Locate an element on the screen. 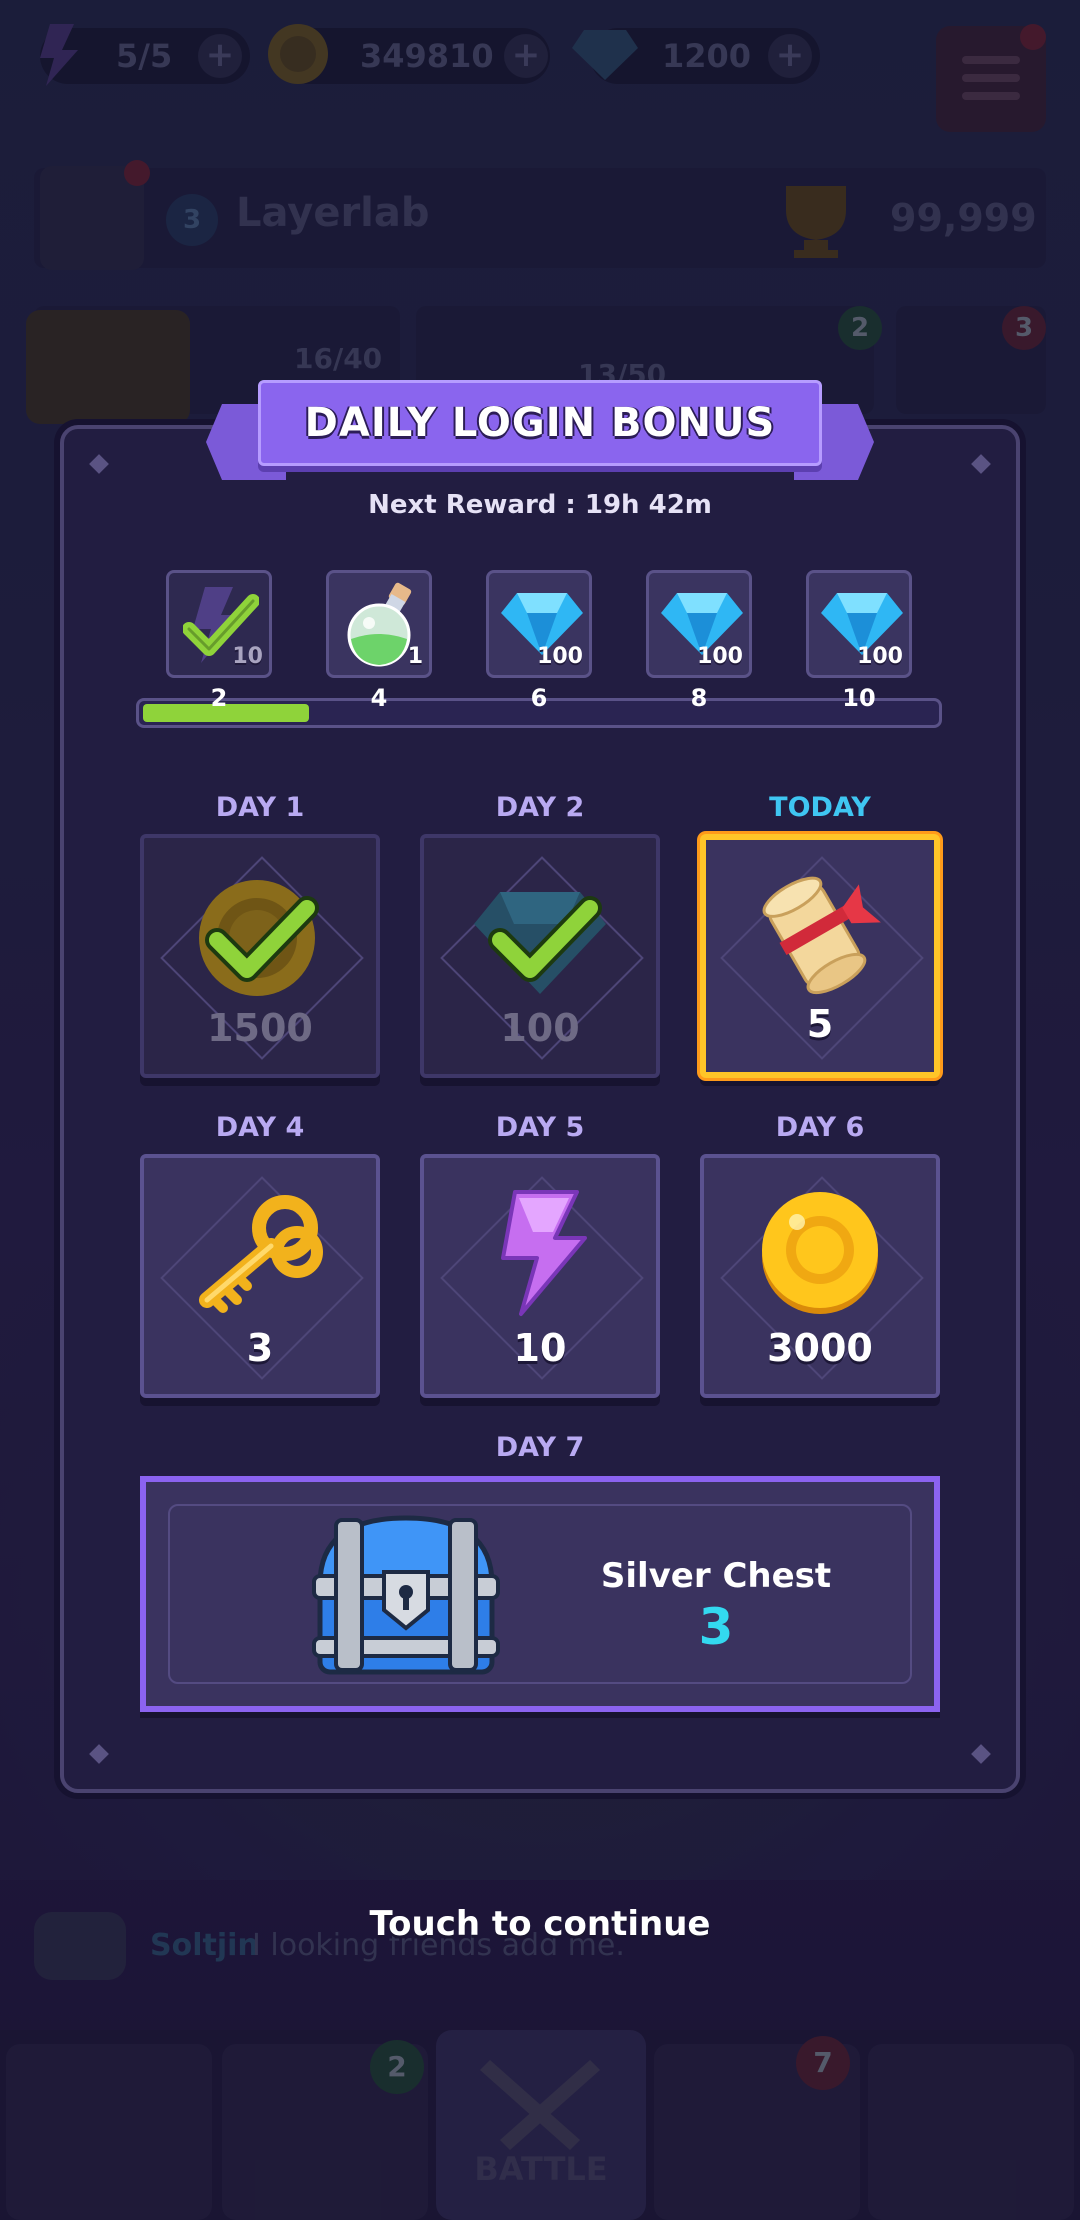 The width and height of the screenshot is (1080, 2220). milestone-step: 2 is located at coordinates (219, 698).